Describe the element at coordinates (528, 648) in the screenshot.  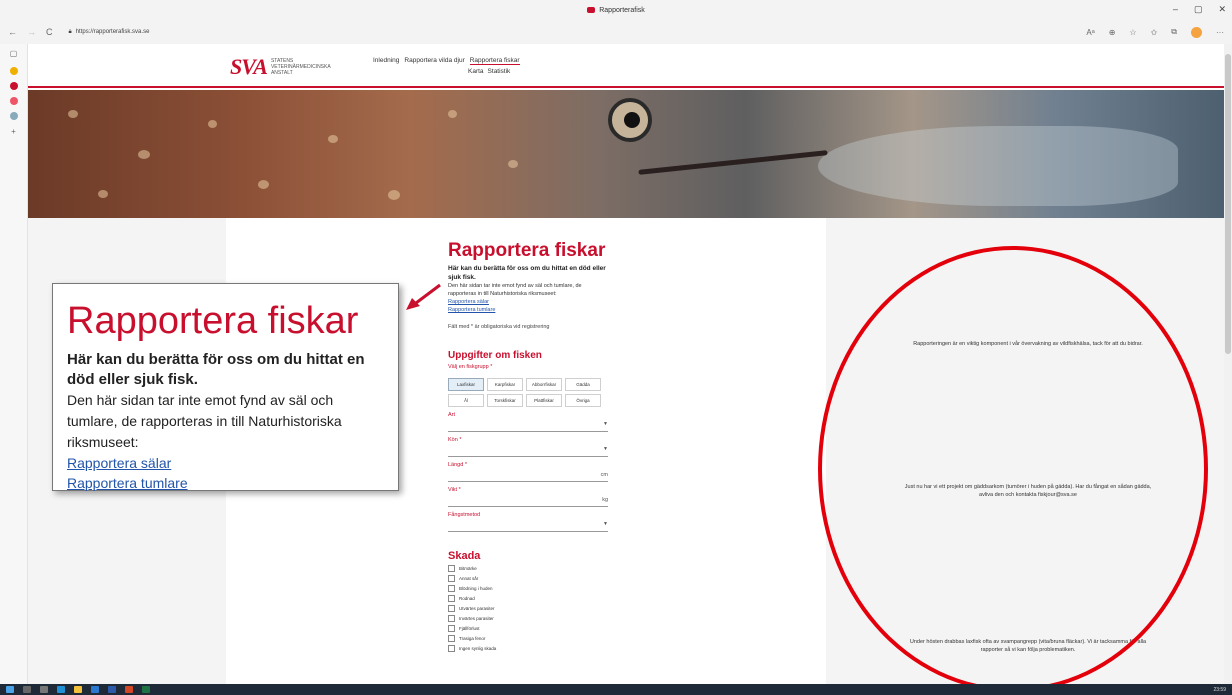
I see `damage-option: Ingen synlig skada` at that location.